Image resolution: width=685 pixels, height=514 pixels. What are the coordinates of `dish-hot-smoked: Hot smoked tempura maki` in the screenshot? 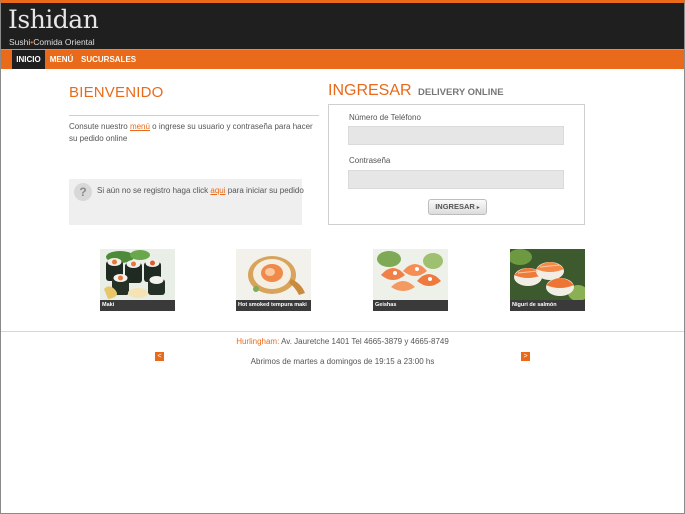 It's located at (273, 280).